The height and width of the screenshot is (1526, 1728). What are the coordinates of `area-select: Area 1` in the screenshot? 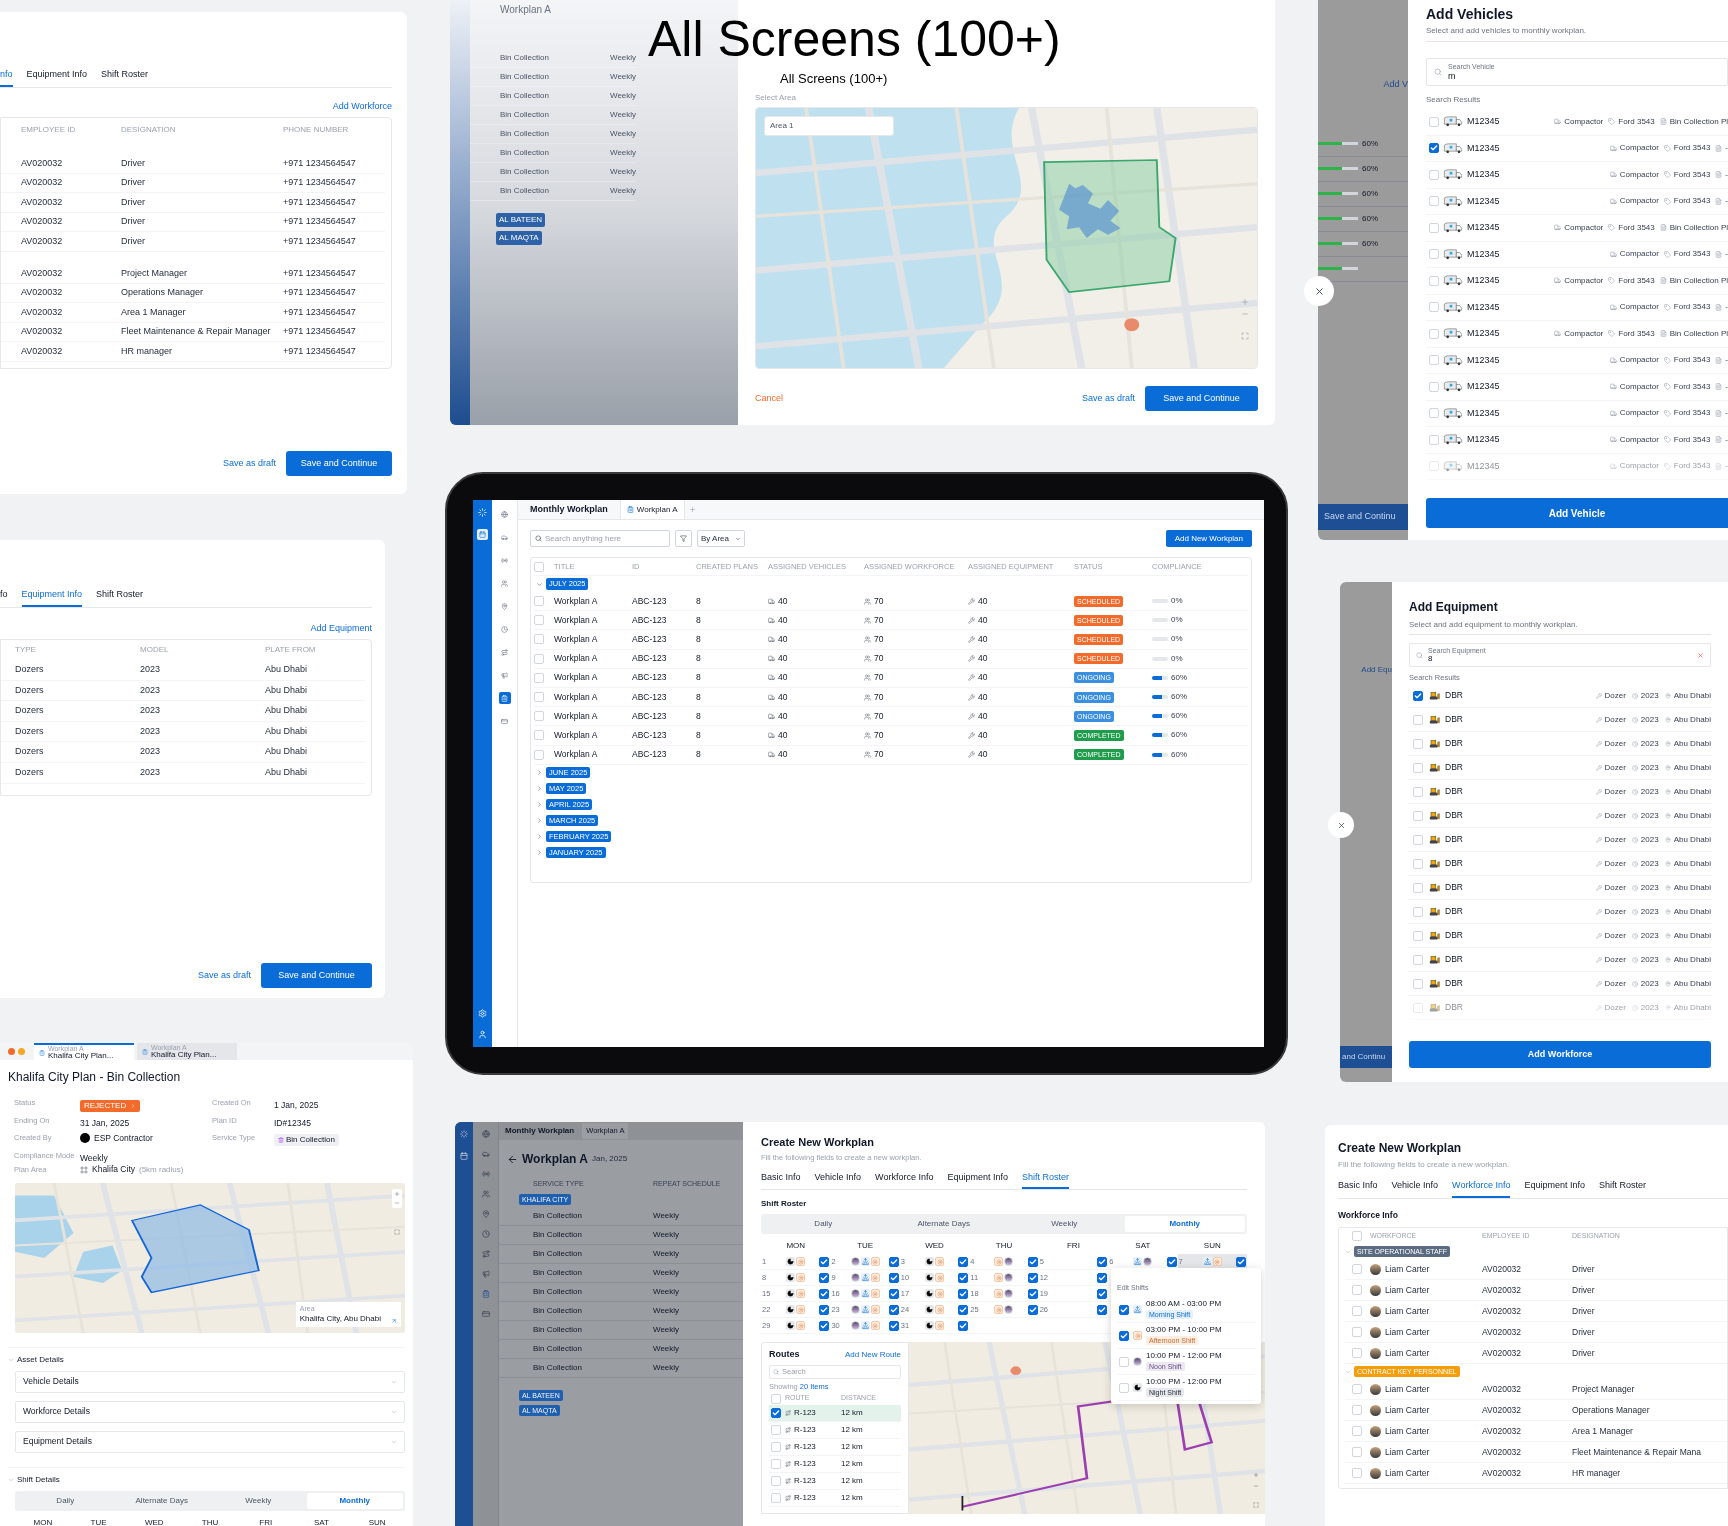 It's located at (829, 126).